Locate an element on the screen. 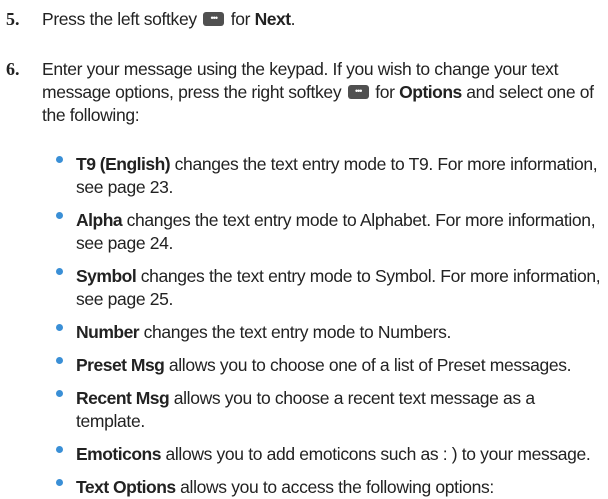  option-term: Symbol is located at coordinates (106, 276).